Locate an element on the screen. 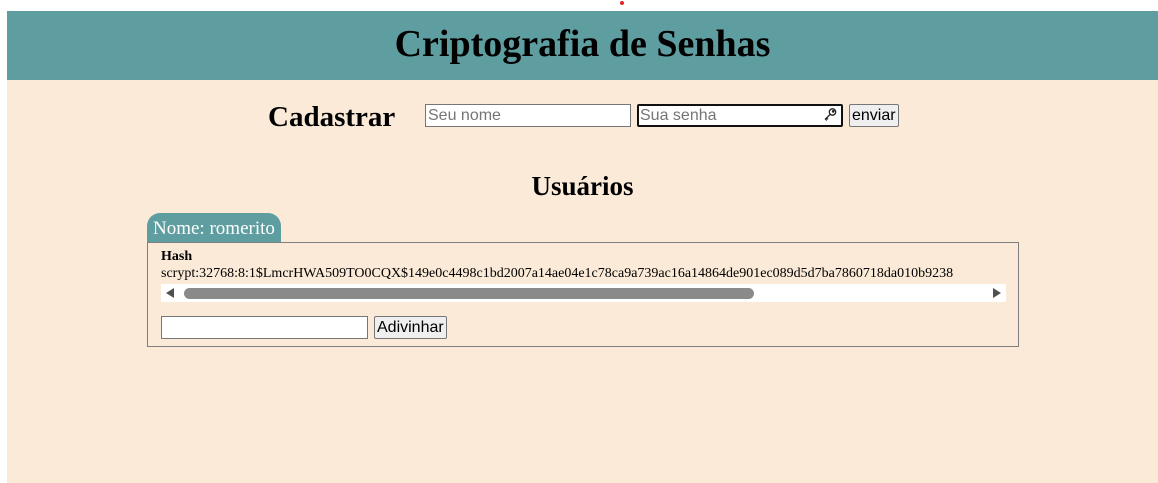  register-form: Cadastrar enviar is located at coordinates (582, 117).